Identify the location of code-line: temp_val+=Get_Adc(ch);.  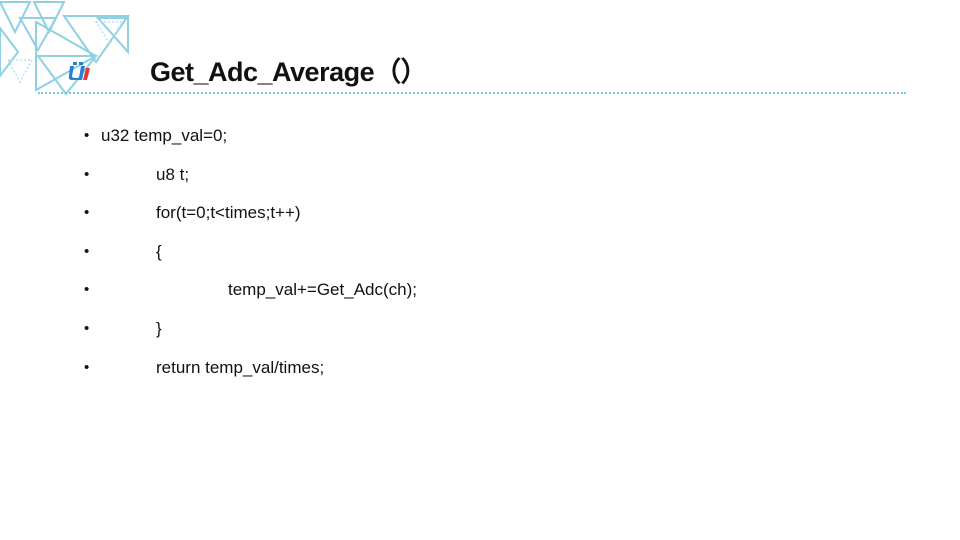
(322, 289).